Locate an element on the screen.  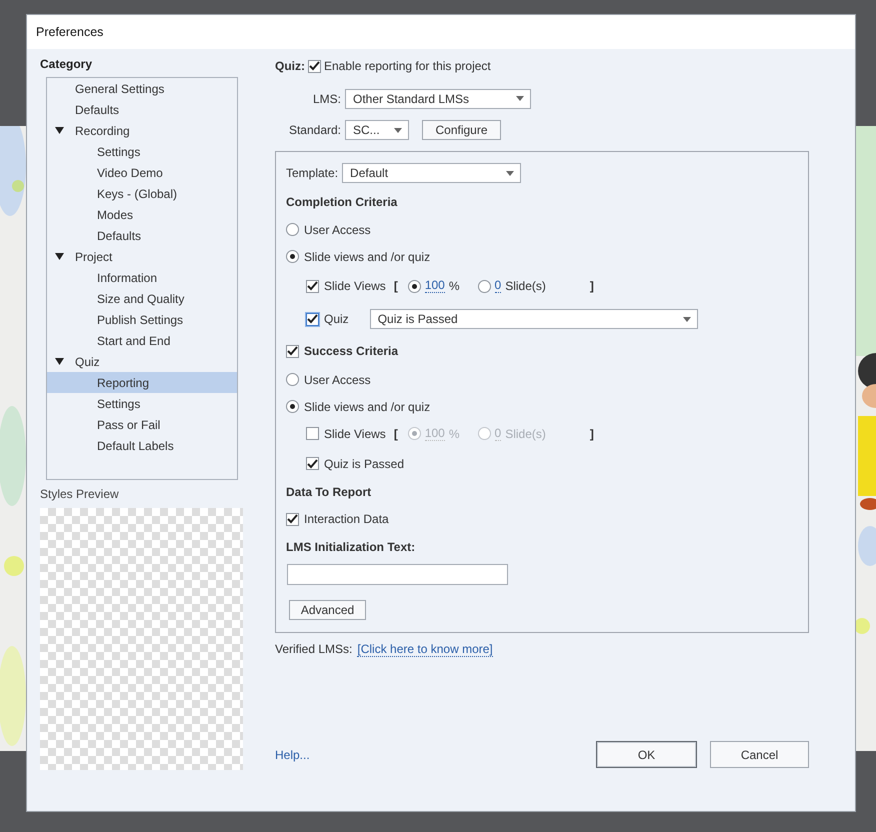
category-item: Default Labels is located at coordinates (142, 445).